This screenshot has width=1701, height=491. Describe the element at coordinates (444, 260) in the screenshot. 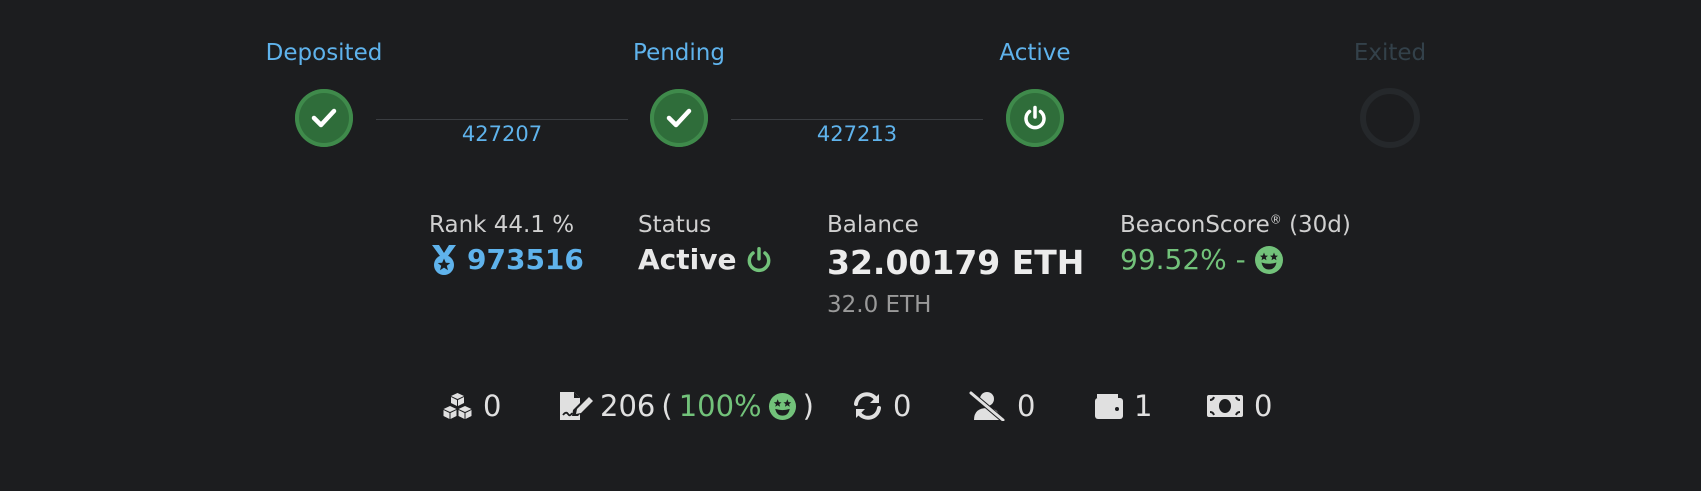

I see `medal-icon` at that location.